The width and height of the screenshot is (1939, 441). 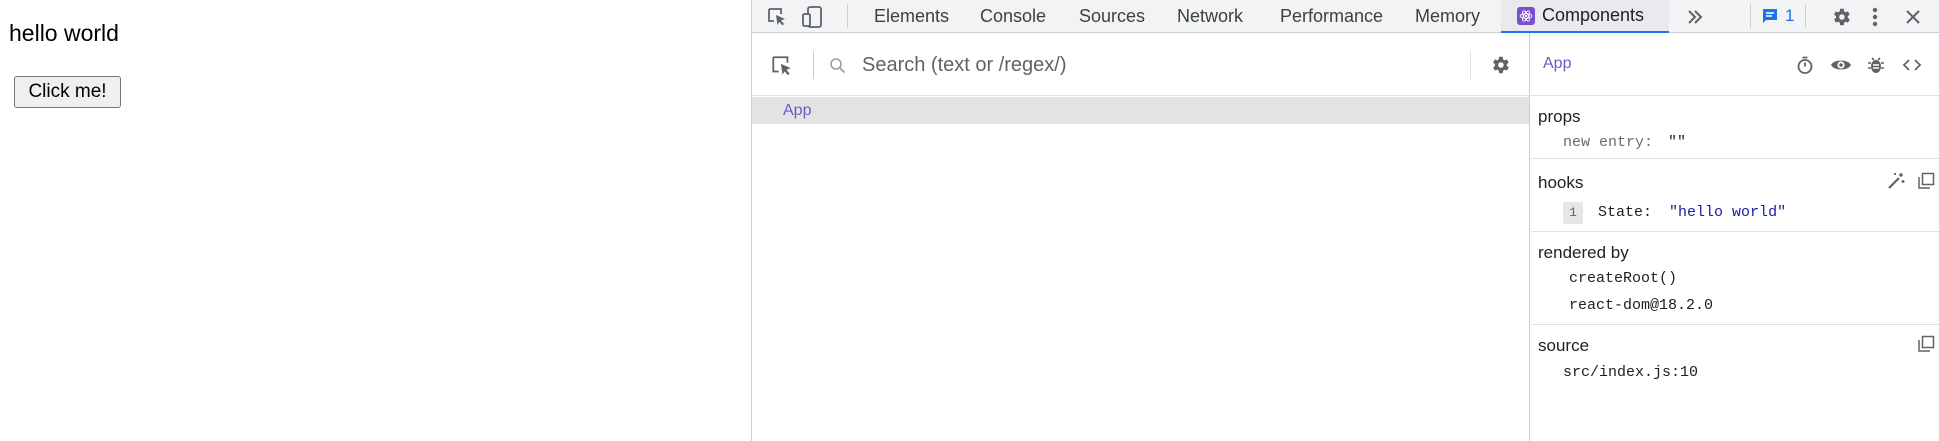 What do you see at coordinates (1728, 212) in the screenshot?
I see `hook-value: "hello world"` at bounding box center [1728, 212].